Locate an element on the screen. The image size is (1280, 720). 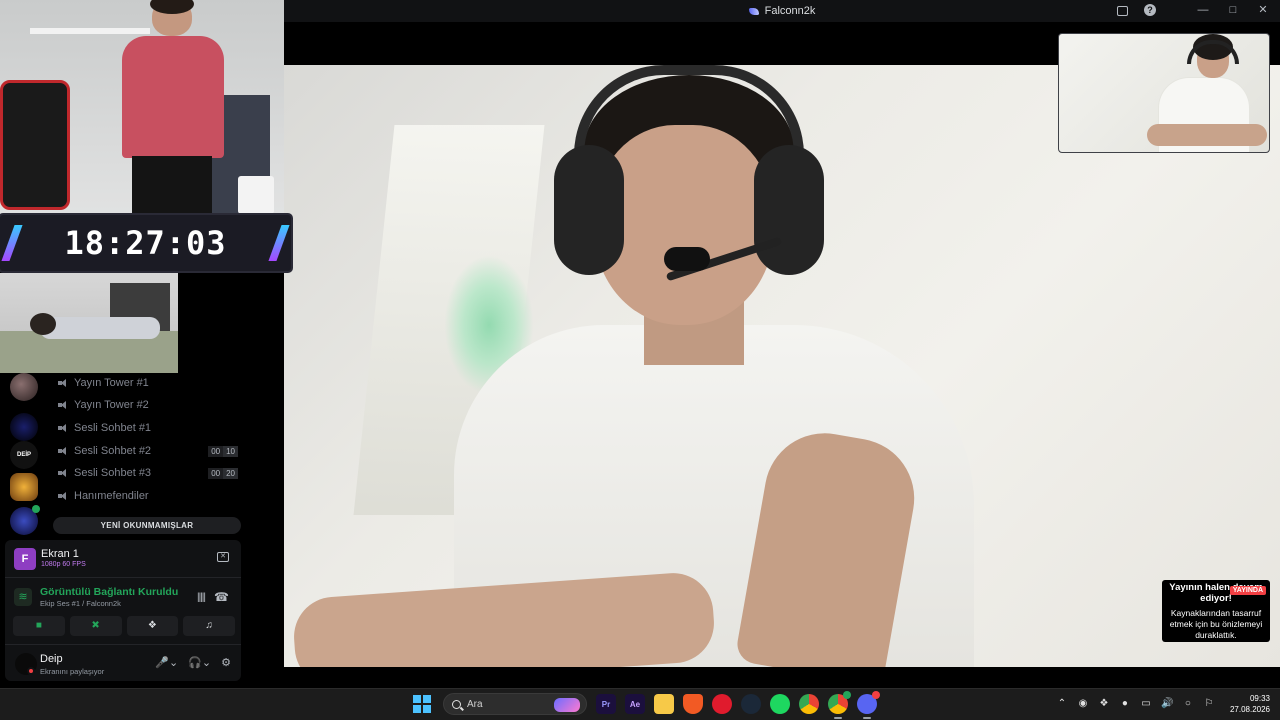
voice-channel: Sesli Sohbet #3 00 20 is located at coordinates (148, 473).